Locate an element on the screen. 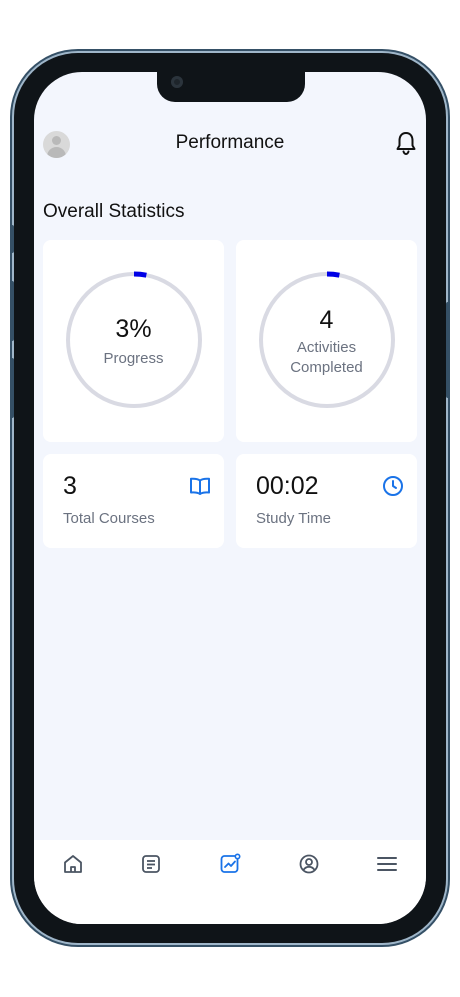 The image size is (460, 997). volume-up-button is located at coordinates (12, 311).